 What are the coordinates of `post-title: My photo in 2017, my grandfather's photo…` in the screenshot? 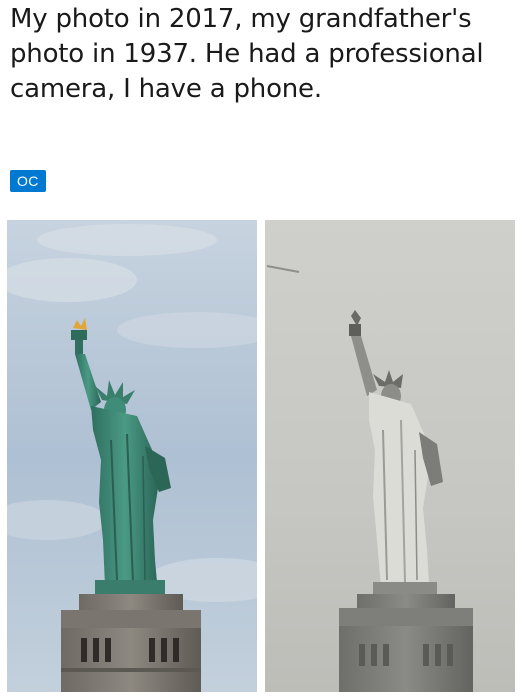 It's located at (262, 54).